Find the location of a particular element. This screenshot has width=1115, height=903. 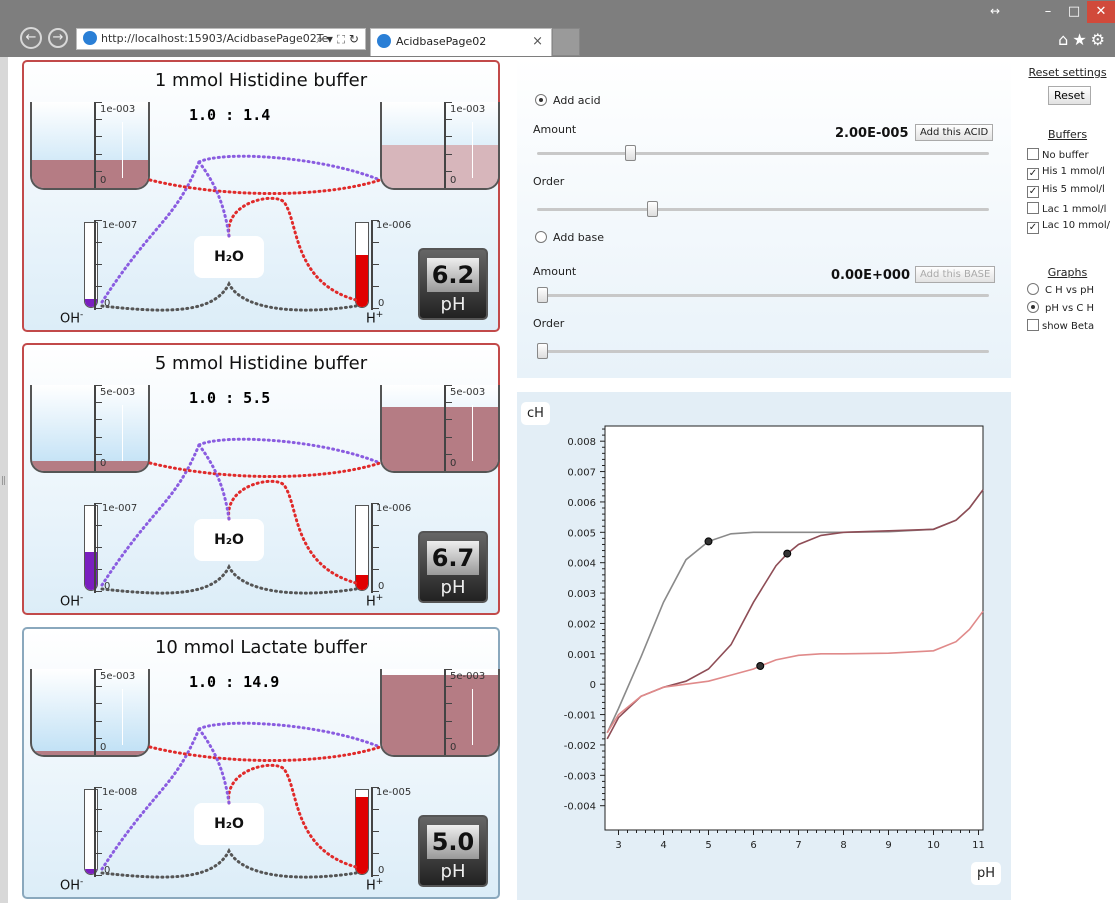

toolbar-icons: ⌂★⚙ is located at coordinates (1083, 39).